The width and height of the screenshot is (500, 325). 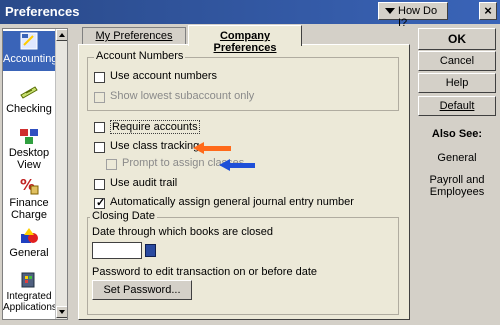 I want to click on sidebar-item-label: Checking, so click(x=29, y=109).